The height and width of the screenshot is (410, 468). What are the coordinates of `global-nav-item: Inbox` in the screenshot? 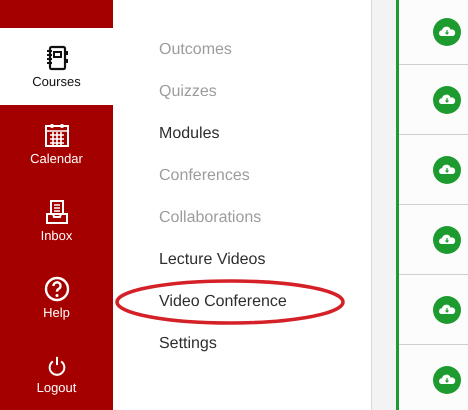 It's located at (56, 220).